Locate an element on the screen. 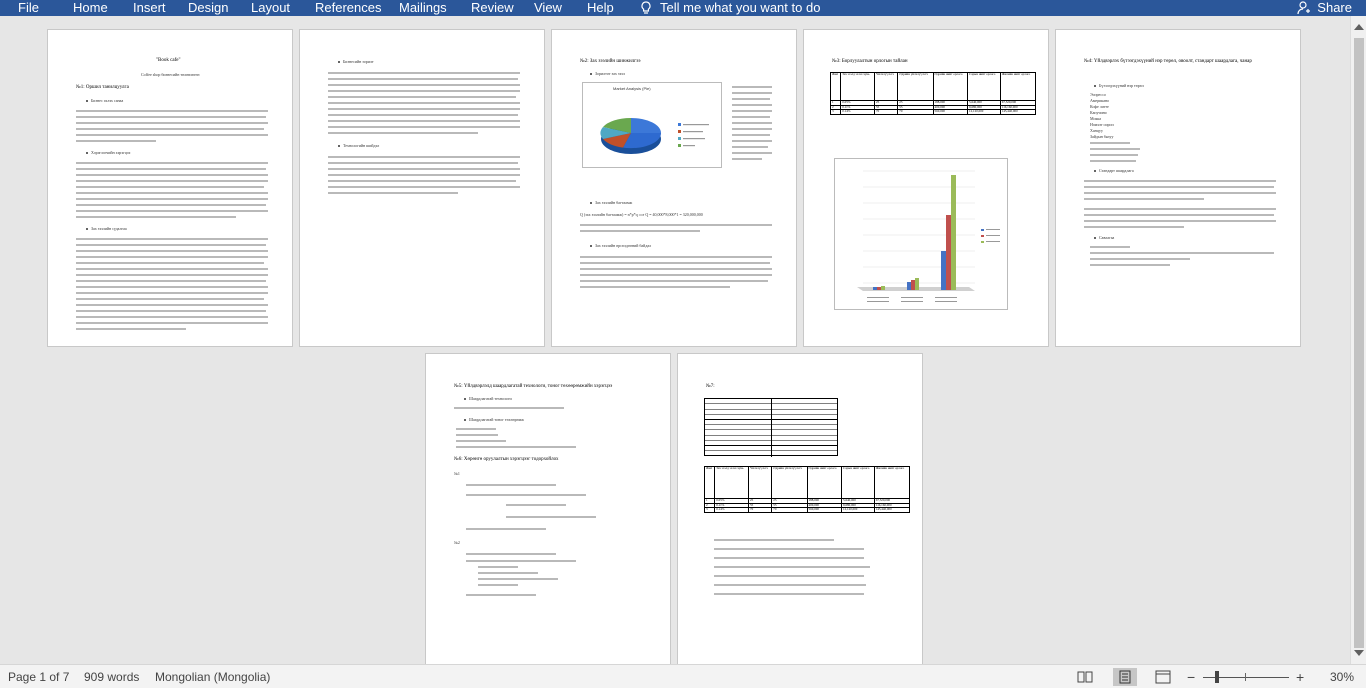 The height and width of the screenshot is (688, 1366). language-indicator: Mongolian (Mongolia) is located at coordinates (212, 676).